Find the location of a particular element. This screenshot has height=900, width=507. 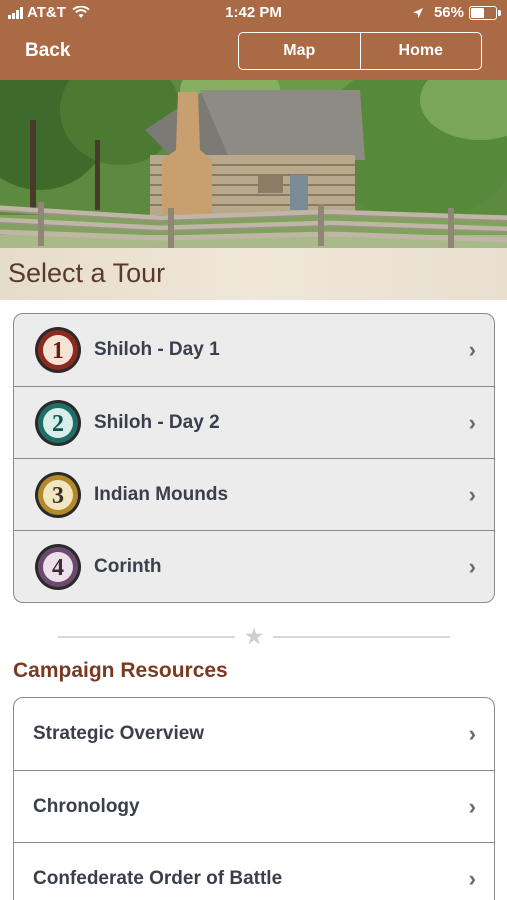

tour-row-1: 1 Shiloh - Day 1 › is located at coordinates (254, 350).